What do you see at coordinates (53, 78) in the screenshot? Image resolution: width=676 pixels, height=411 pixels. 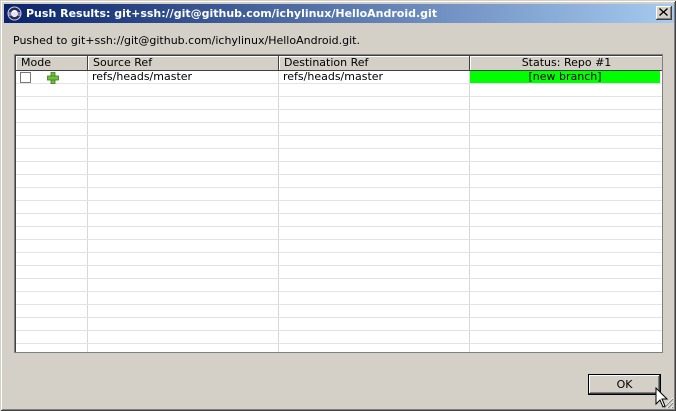 I see `add-icon` at bounding box center [53, 78].